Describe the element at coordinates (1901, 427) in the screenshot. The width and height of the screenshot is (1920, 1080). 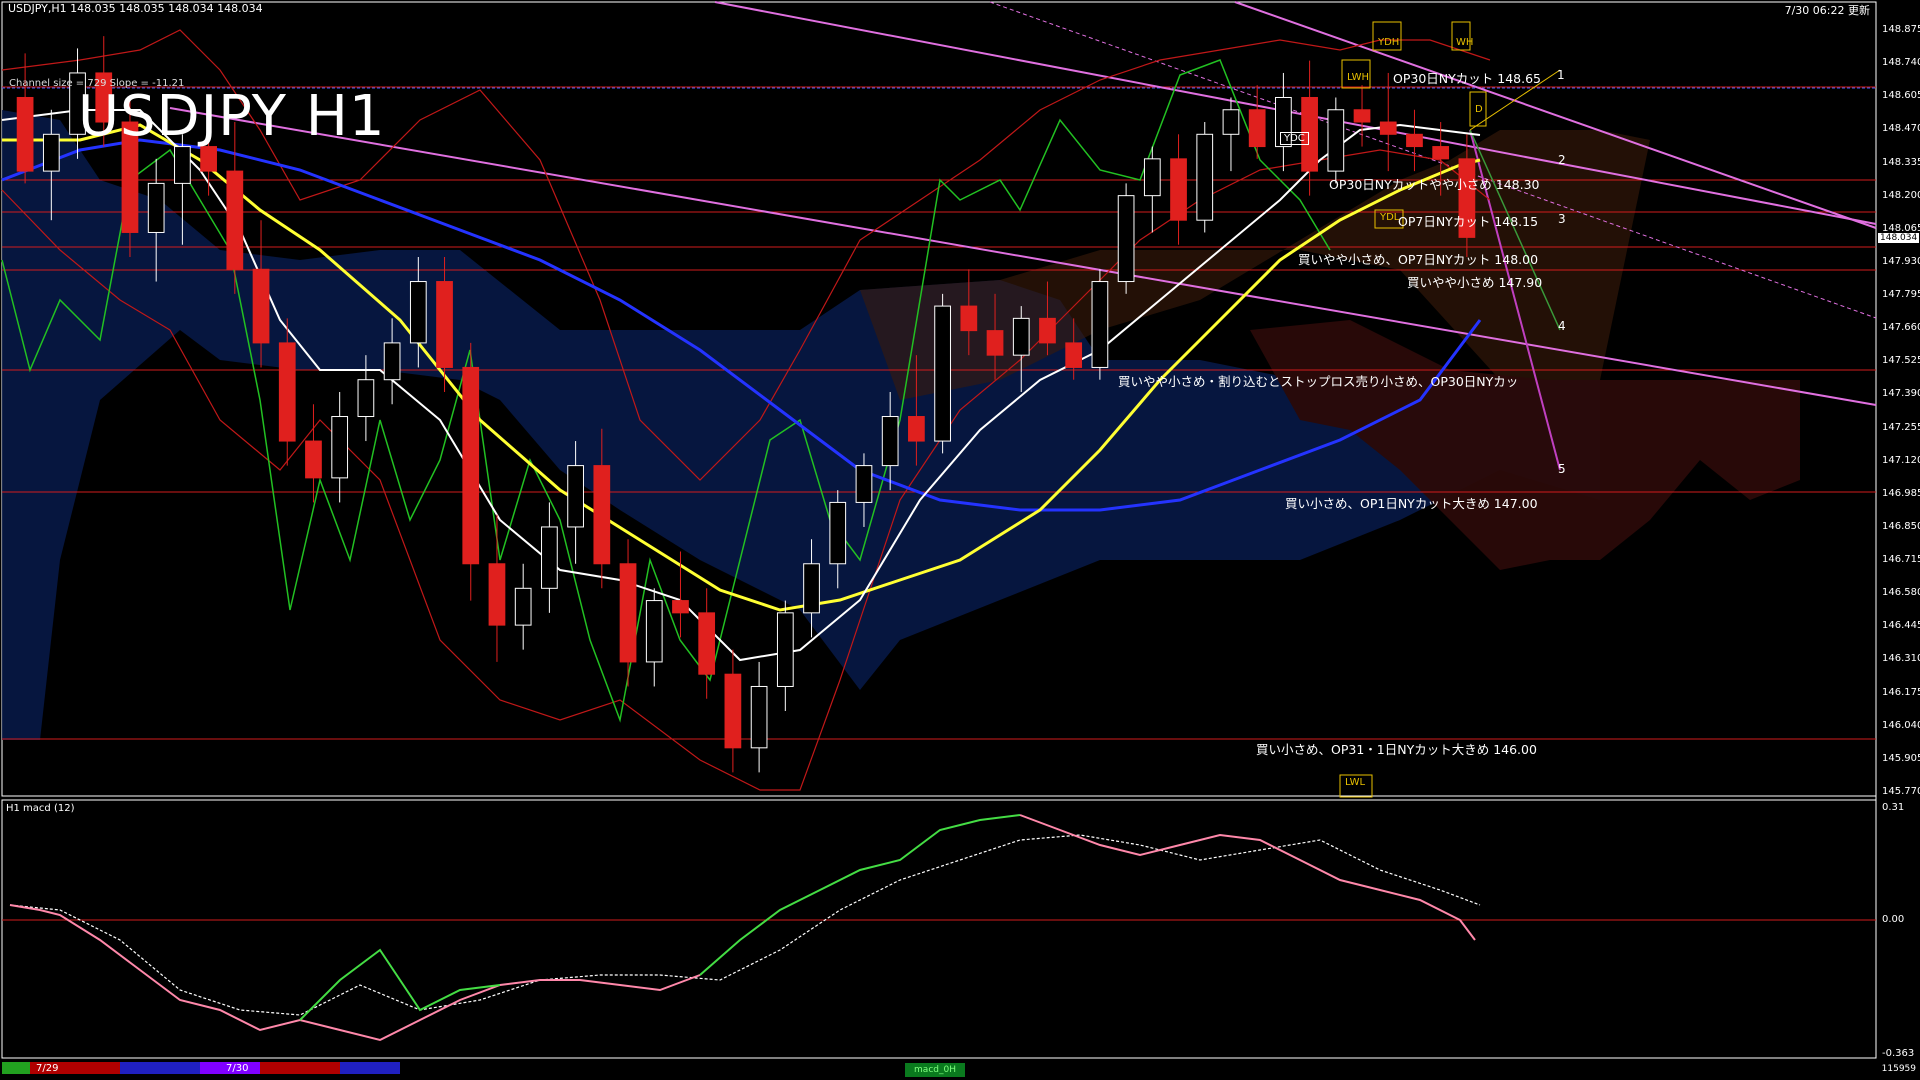
I see `y-tick-label: 147.255` at that location.